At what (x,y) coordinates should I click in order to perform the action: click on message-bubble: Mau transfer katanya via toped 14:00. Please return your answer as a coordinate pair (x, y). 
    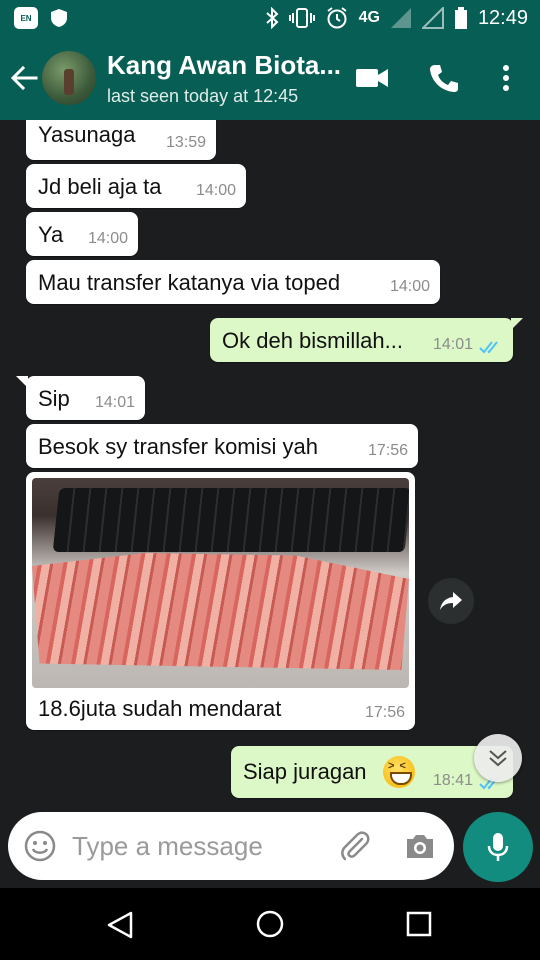
    Looking at the image, I should click on (233, 282).